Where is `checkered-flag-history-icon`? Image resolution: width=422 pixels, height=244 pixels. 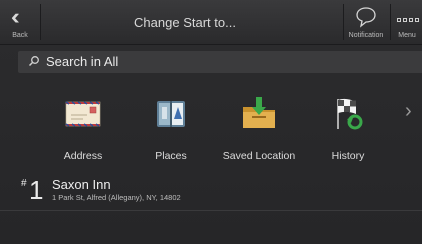
checkered-flag-history-icon is located at coordinates (350, 114).